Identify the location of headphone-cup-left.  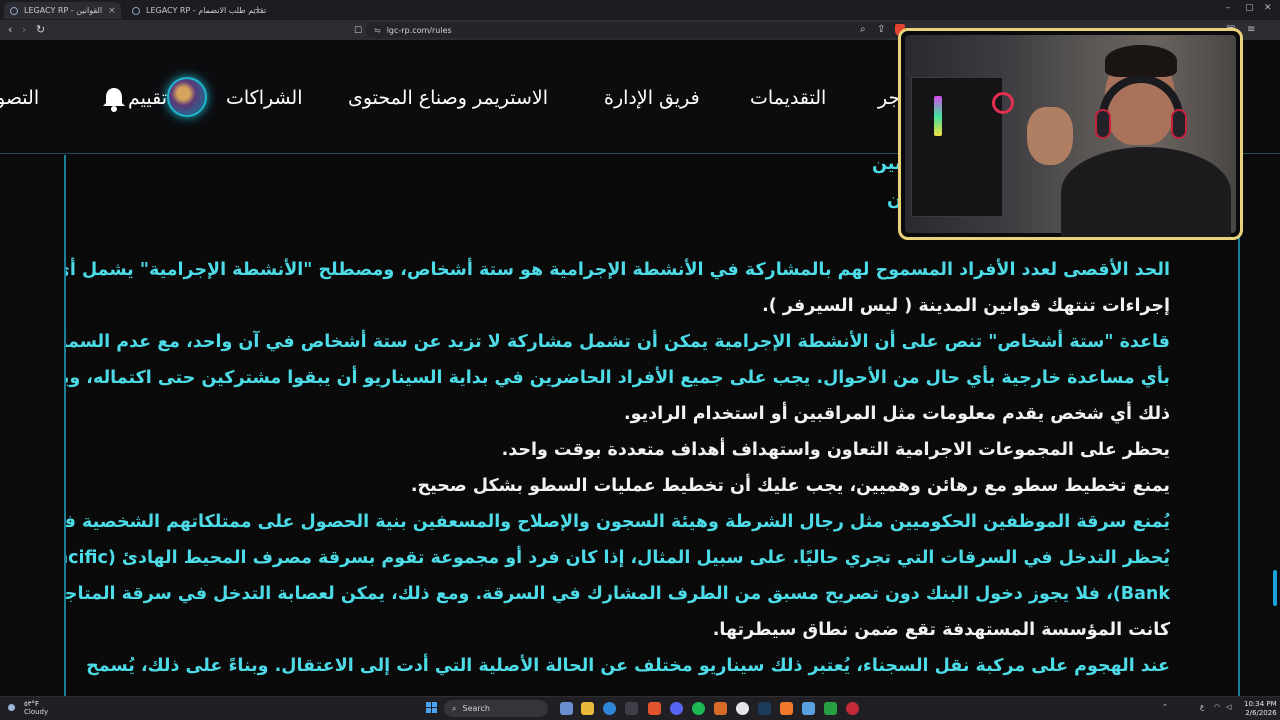
(1103, 124).